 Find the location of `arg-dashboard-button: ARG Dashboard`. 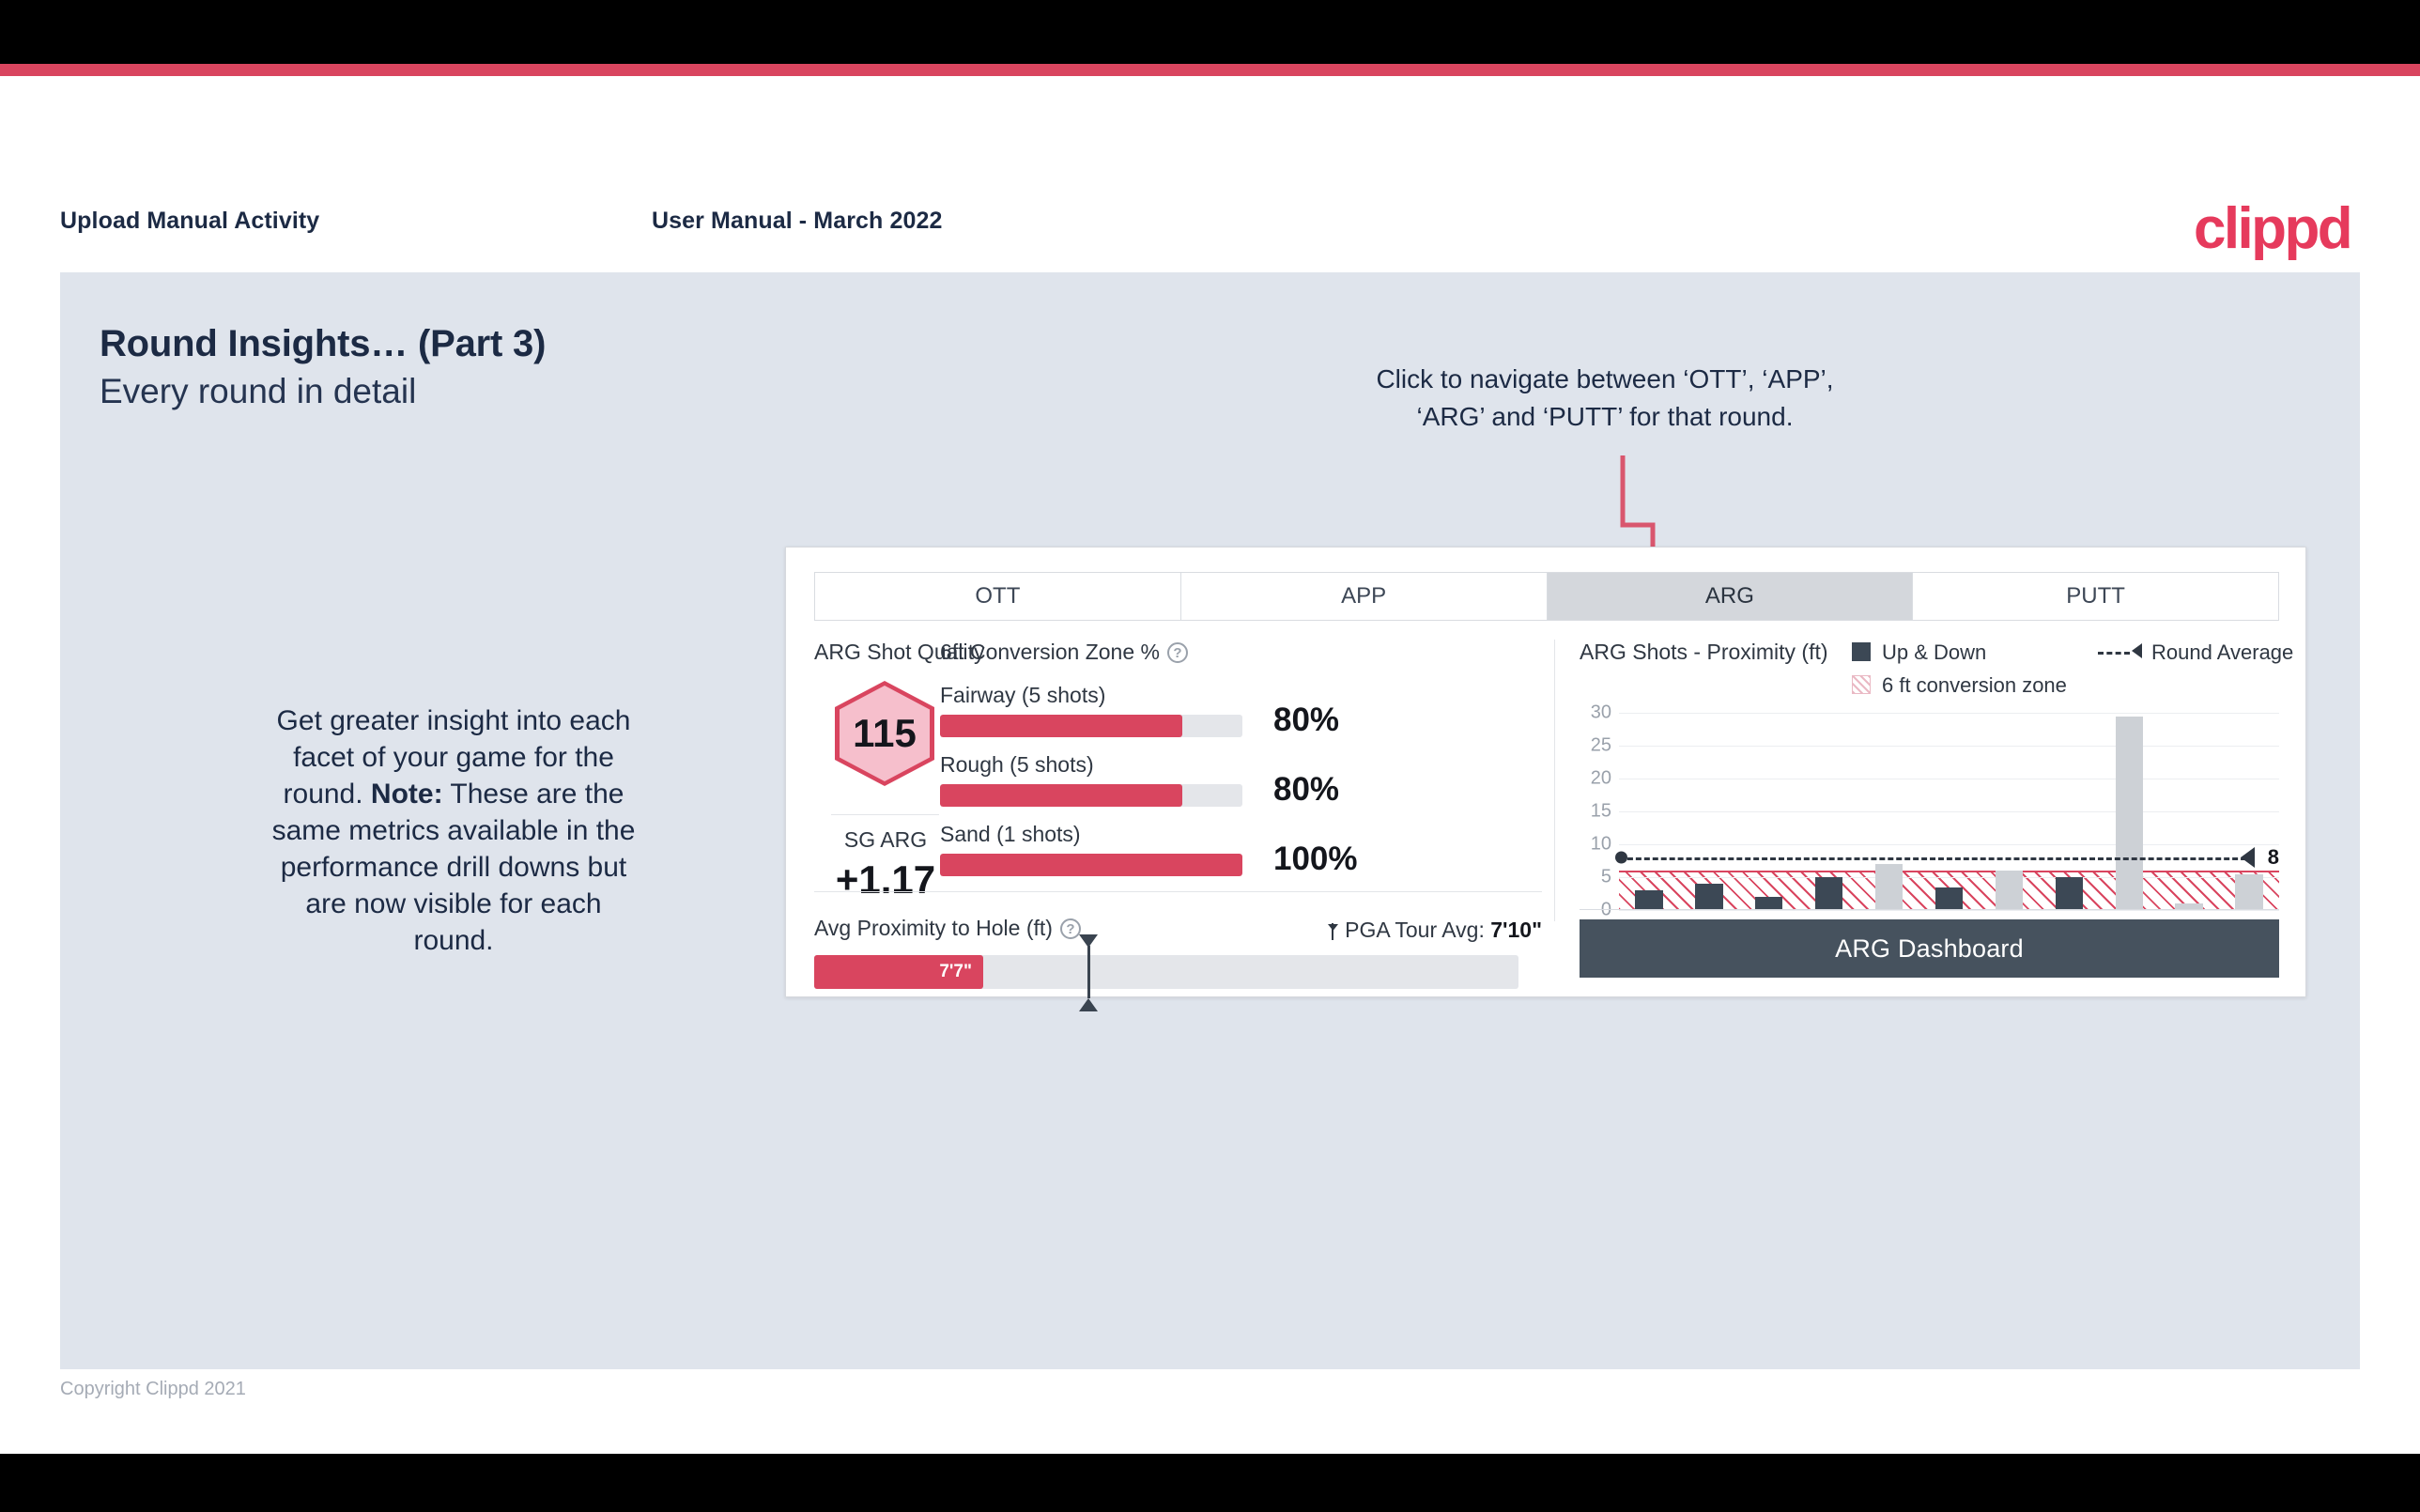

arg-dashboard-button: ARG Dashboard is located at coordinates (1929, 949).